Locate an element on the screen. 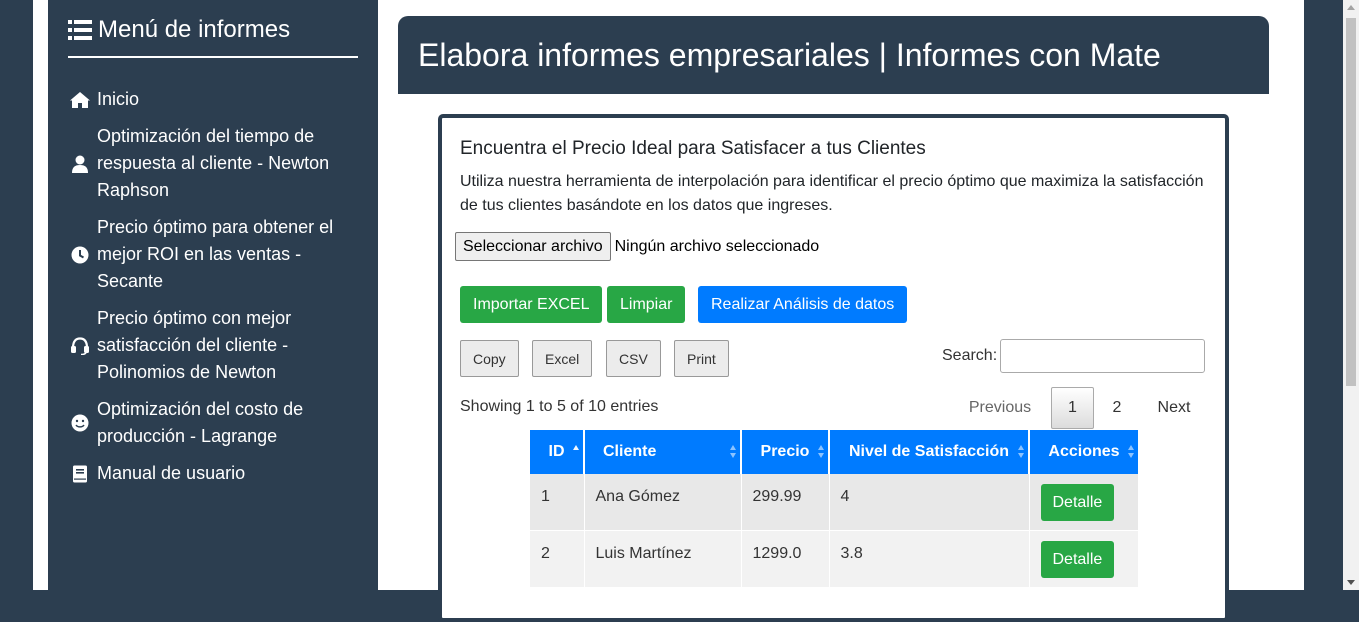 This screenshot has height=622, width=1359. cell-precio: 299.99 is located at coordinates (785, 502).